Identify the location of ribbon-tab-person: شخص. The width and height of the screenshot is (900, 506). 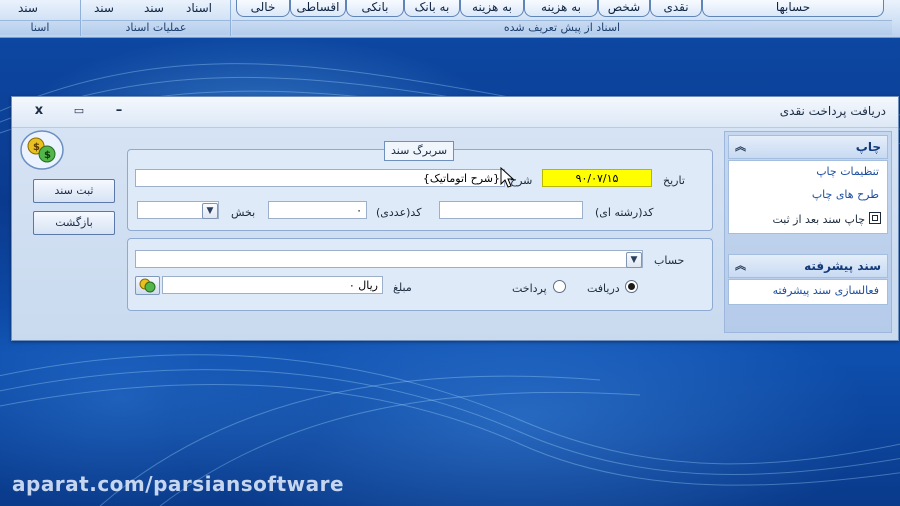
(624, 8).